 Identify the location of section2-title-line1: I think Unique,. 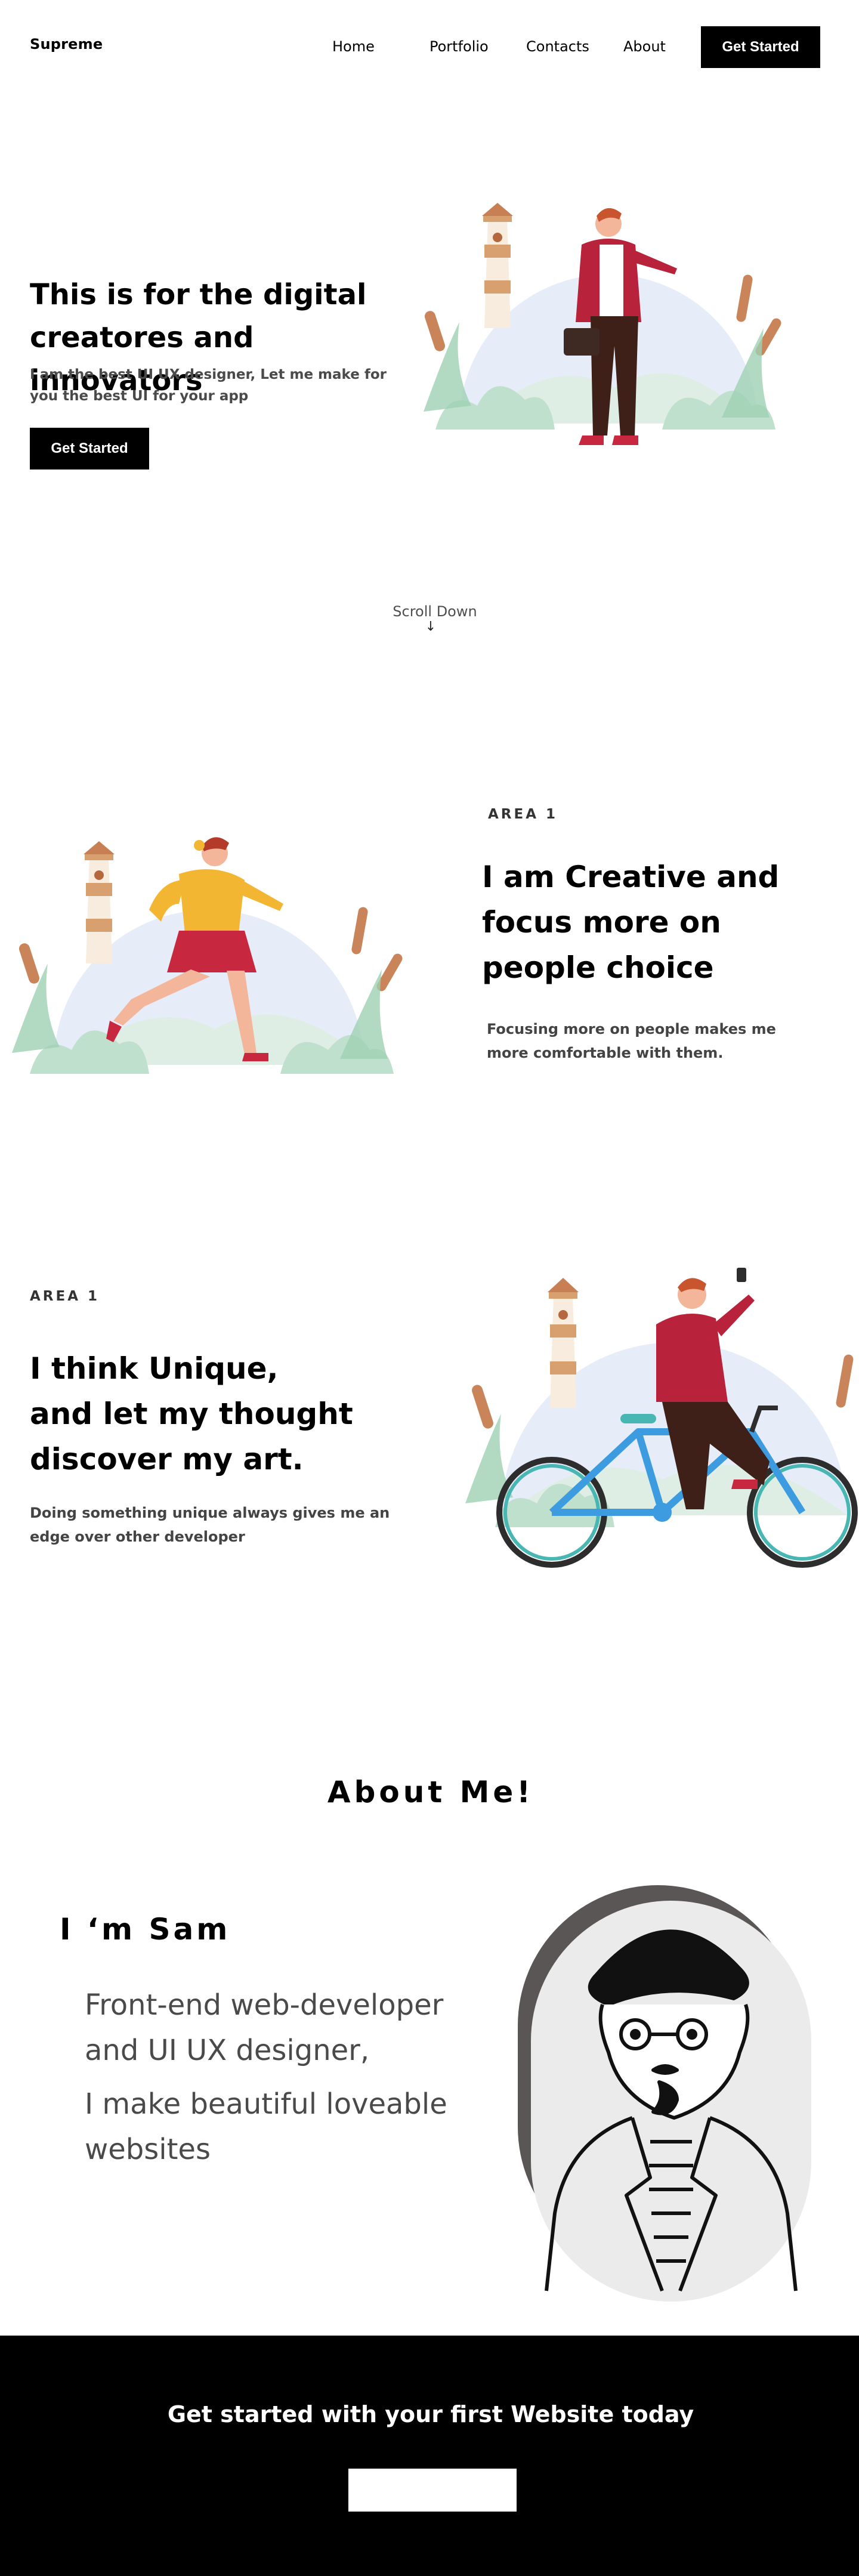
(154, 1368).